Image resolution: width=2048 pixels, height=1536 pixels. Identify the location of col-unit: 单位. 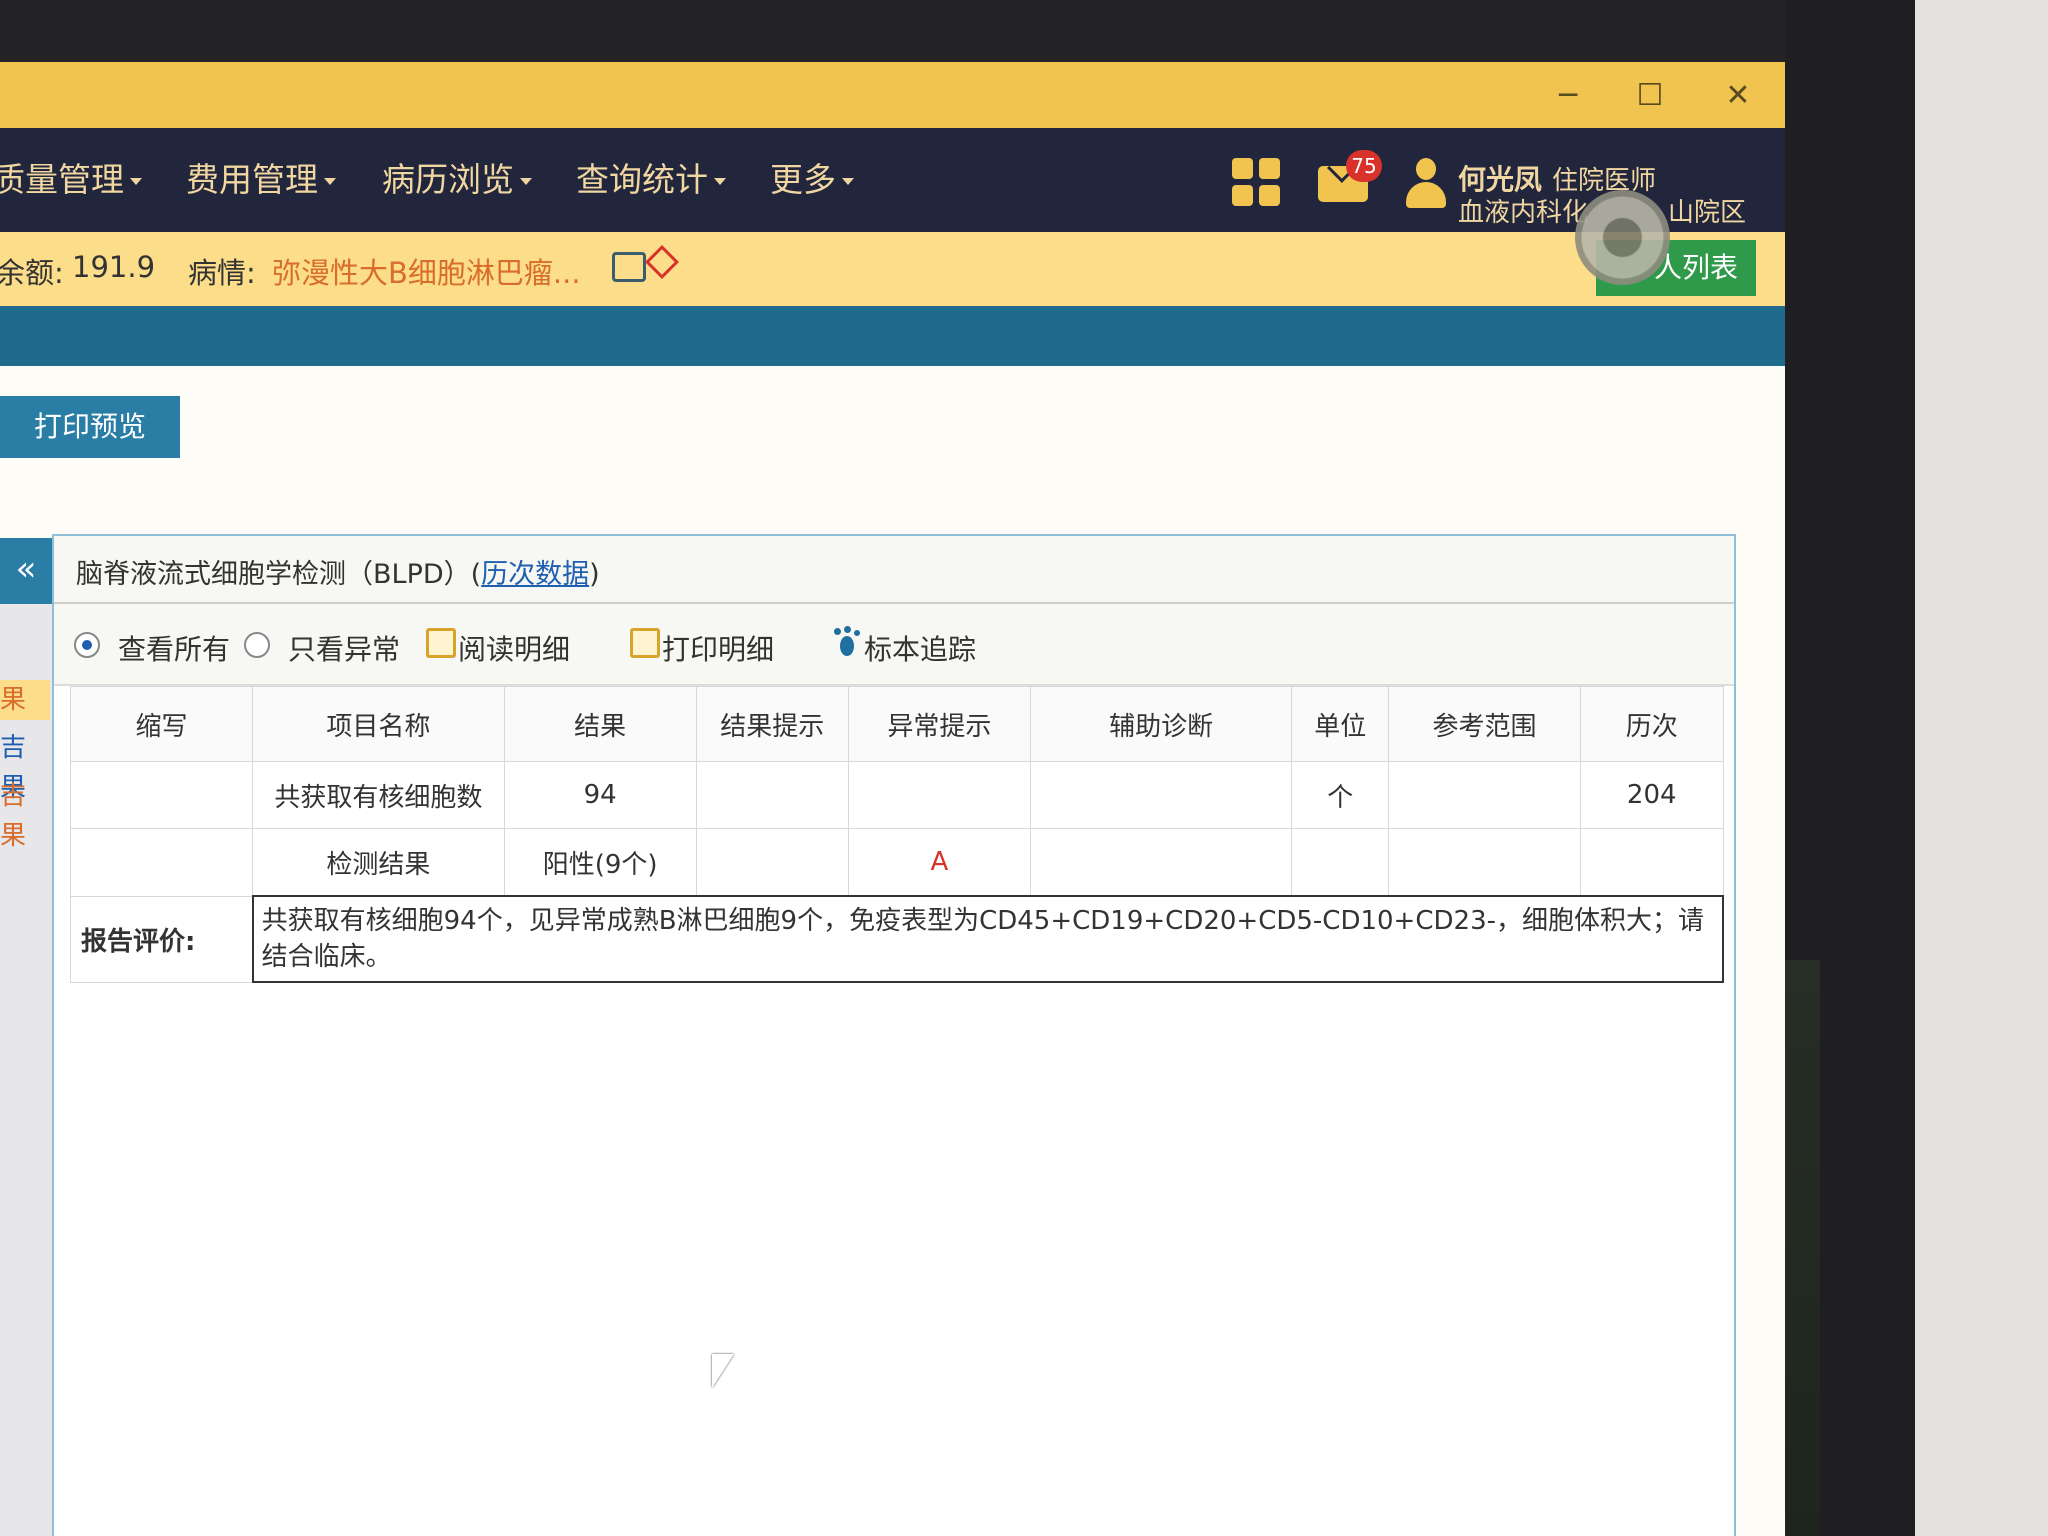
(1340, 724).